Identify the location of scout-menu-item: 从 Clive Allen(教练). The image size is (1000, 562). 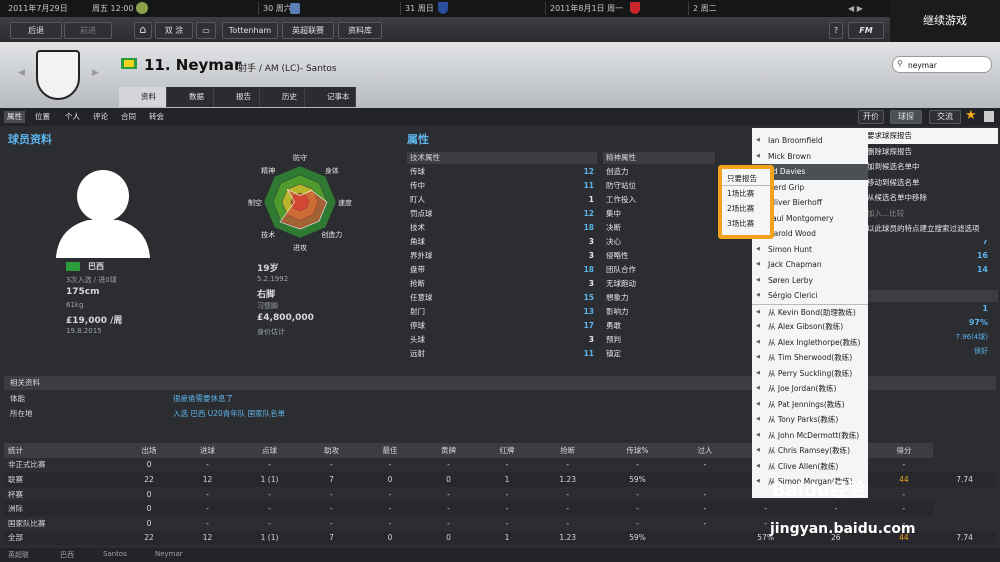
(810, 467).